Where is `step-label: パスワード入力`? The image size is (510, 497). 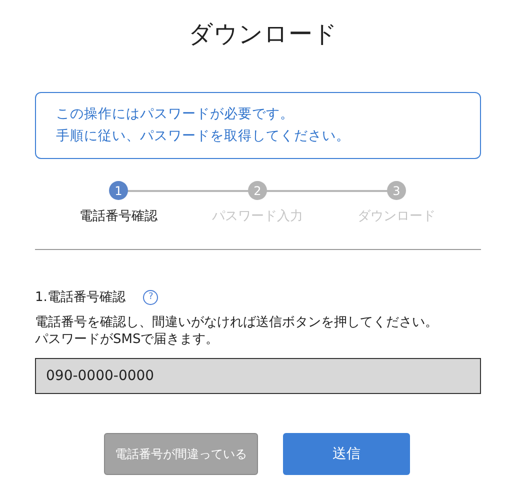 step-label: パスワード入力 is located at coordinates (257, 216).